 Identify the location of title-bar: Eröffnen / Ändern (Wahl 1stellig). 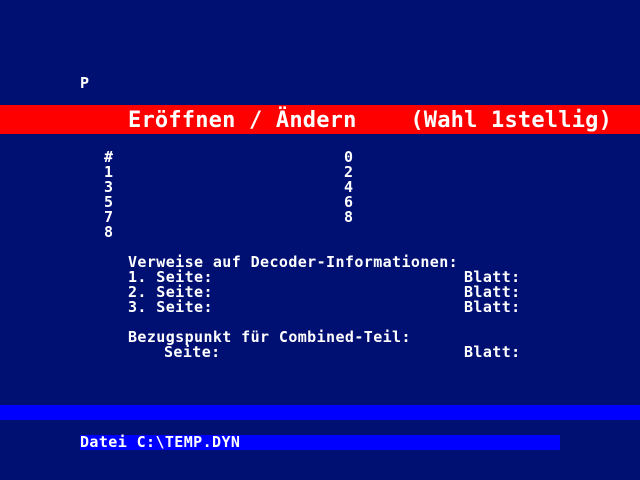
(320, 119).